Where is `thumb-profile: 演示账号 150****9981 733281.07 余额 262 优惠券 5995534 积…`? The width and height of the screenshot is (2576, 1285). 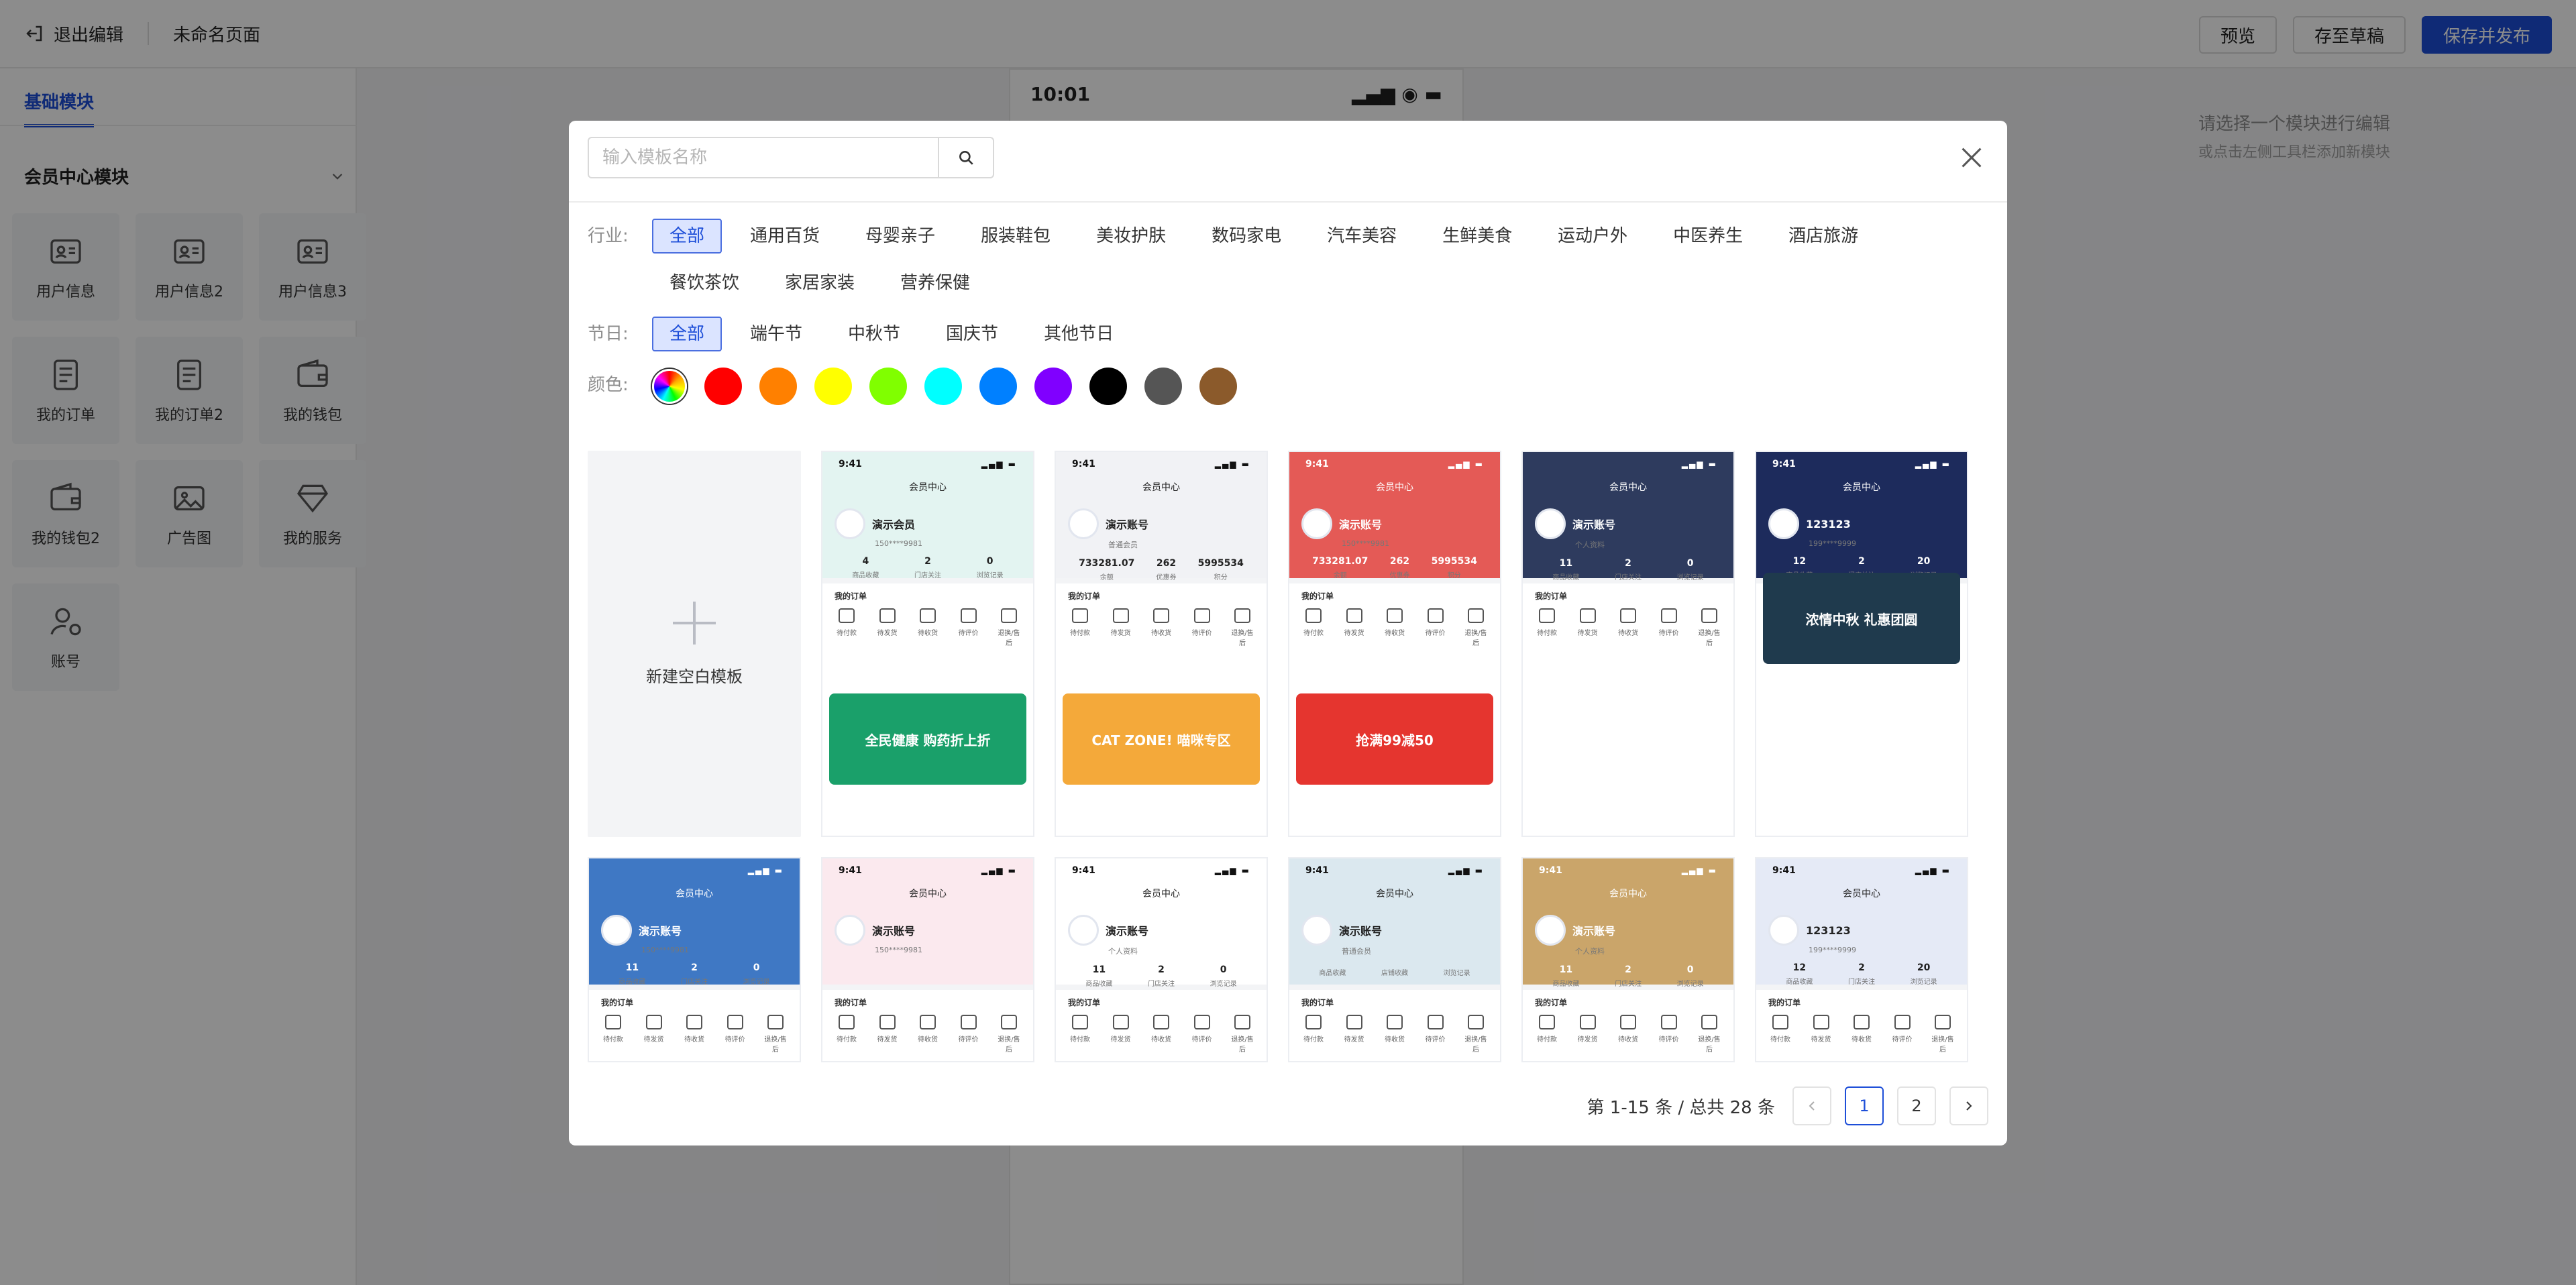 thumb-profile: 演示账号 150****9981 733281.07 余额 262 优惠券 5995534 积… is located at coordinates (1394, 539).